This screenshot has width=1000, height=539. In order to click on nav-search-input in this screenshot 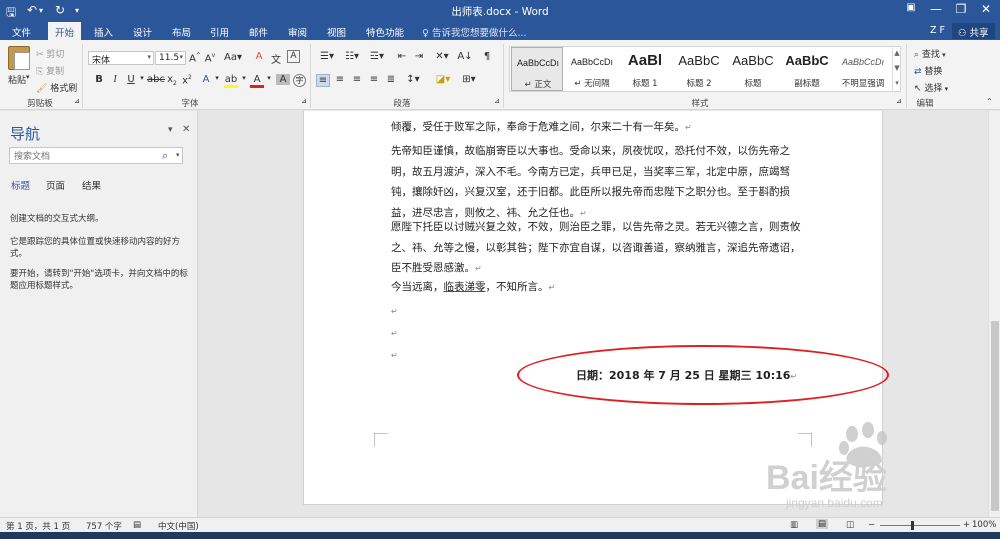, I will do `click(96, 155)`.